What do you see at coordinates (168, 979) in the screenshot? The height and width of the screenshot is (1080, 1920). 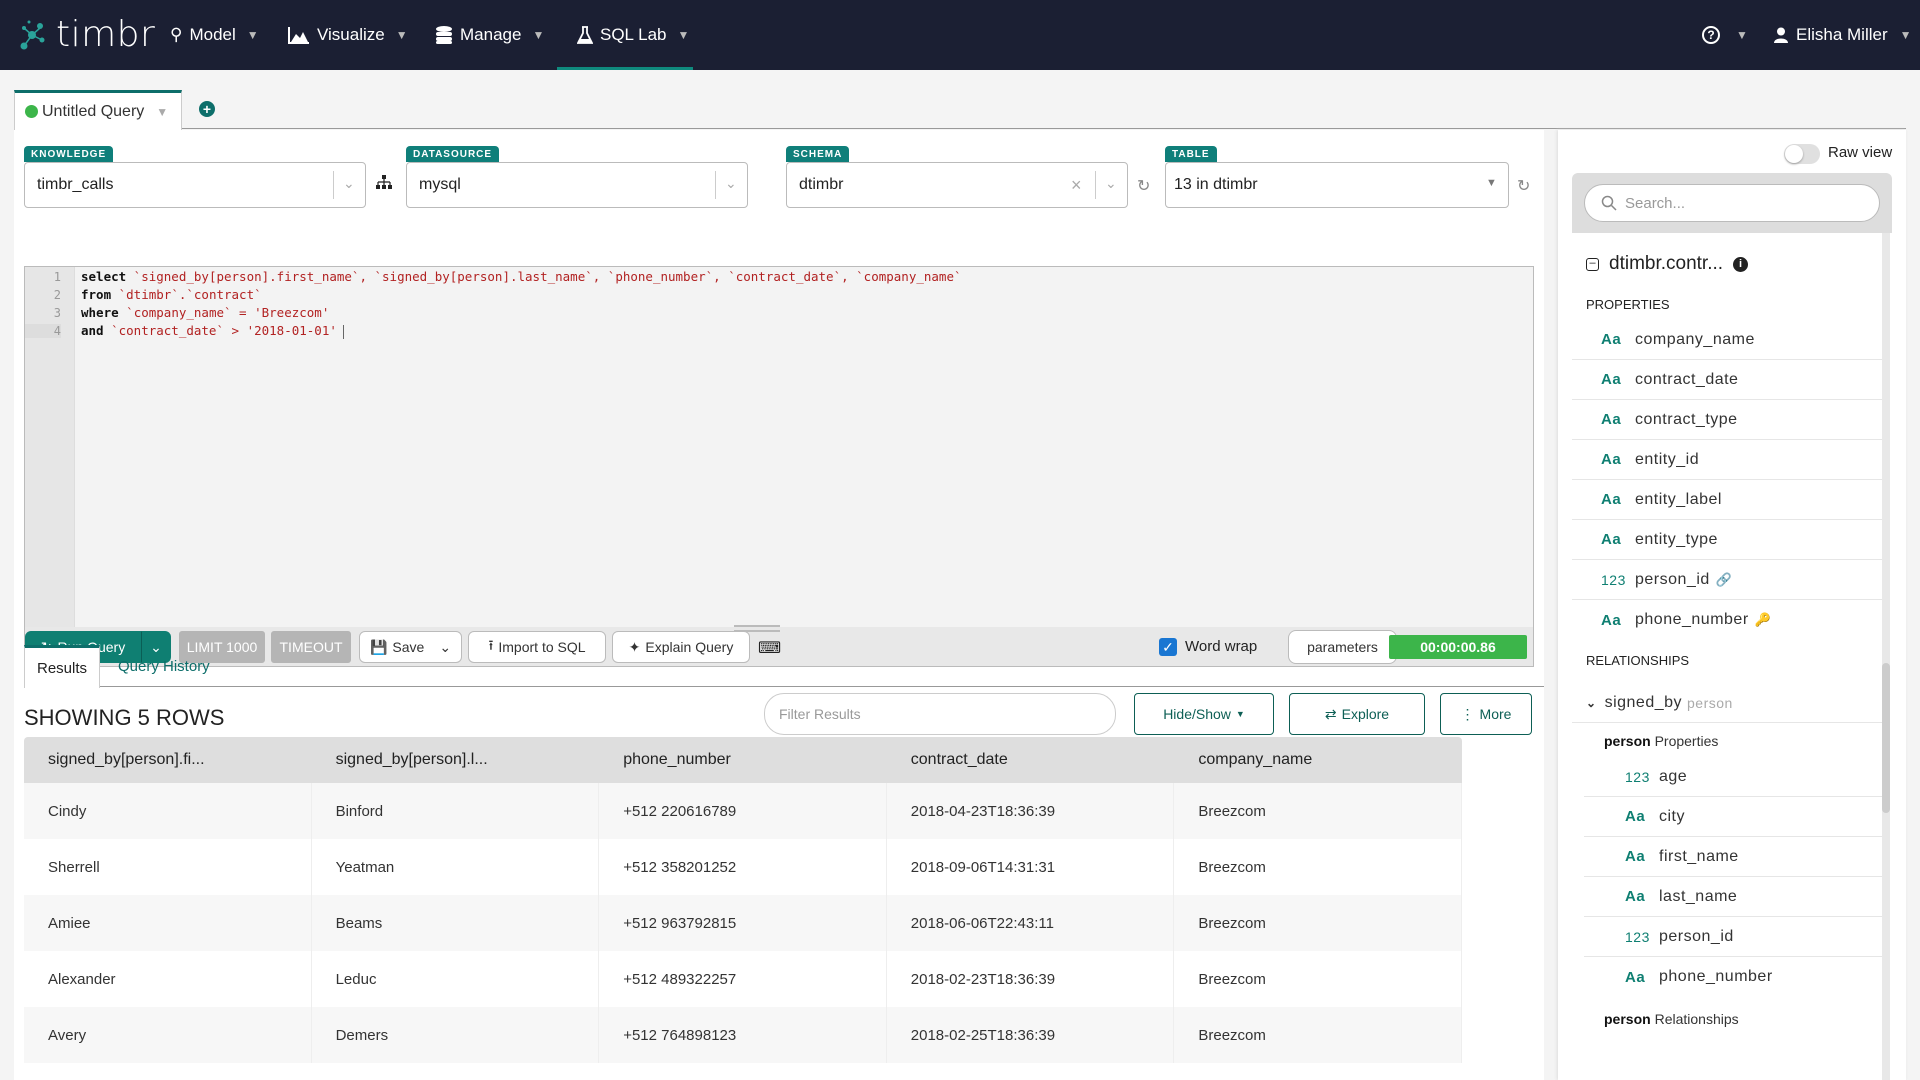 I see `table-cell: Alexander` at bounding box center [168, 979].